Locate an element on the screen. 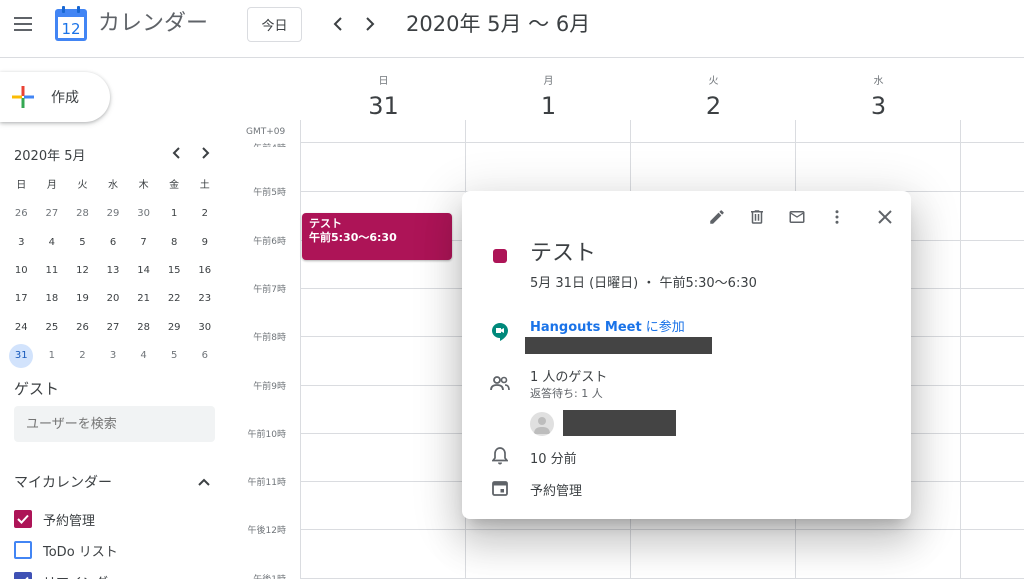 The width and height of the screenshot is (1024, 579). day-number: 1 is located at coordinates (548, 106).